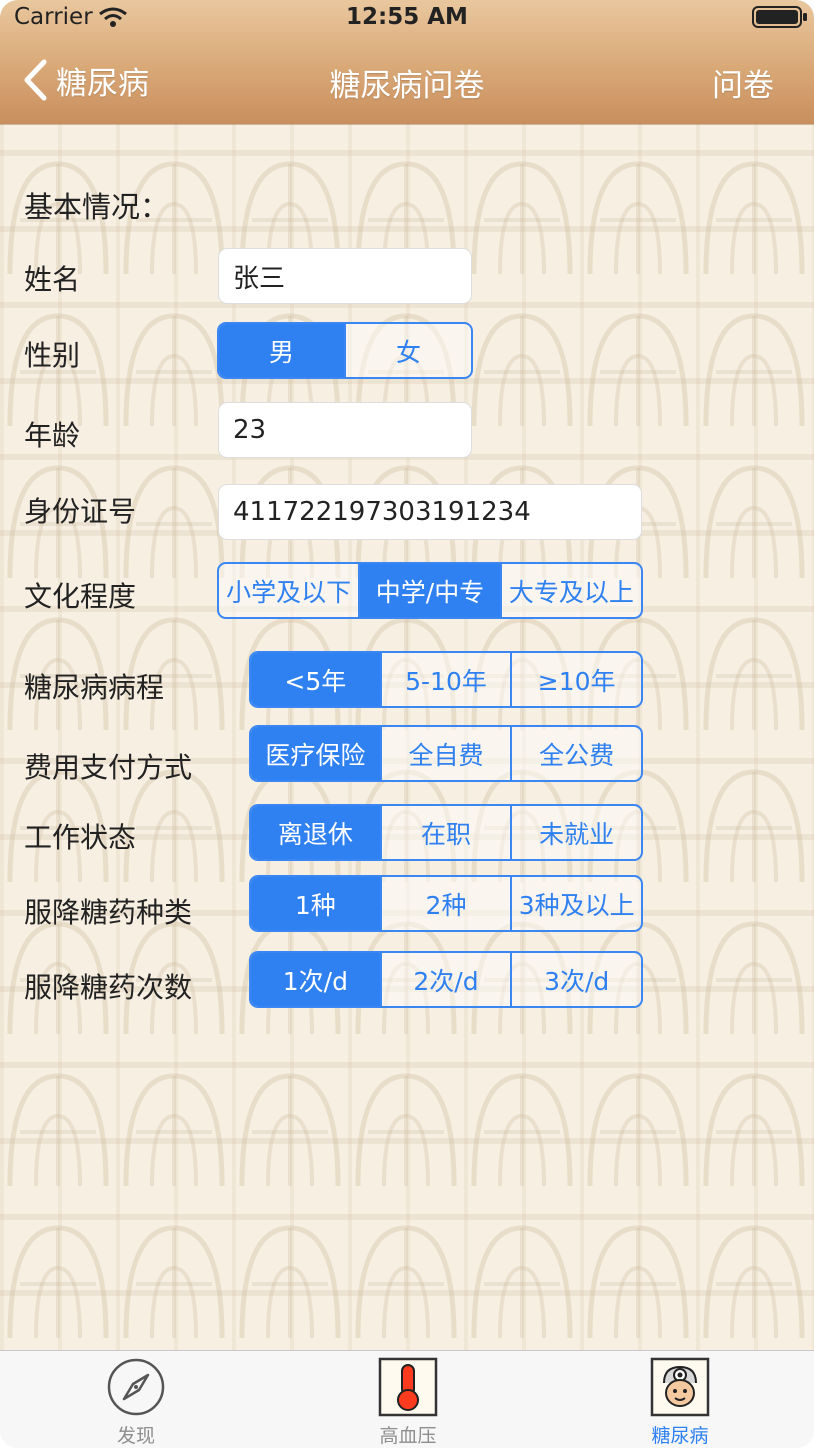  I want to click on duration-label: 糖尿病病程, so click(94, 687).